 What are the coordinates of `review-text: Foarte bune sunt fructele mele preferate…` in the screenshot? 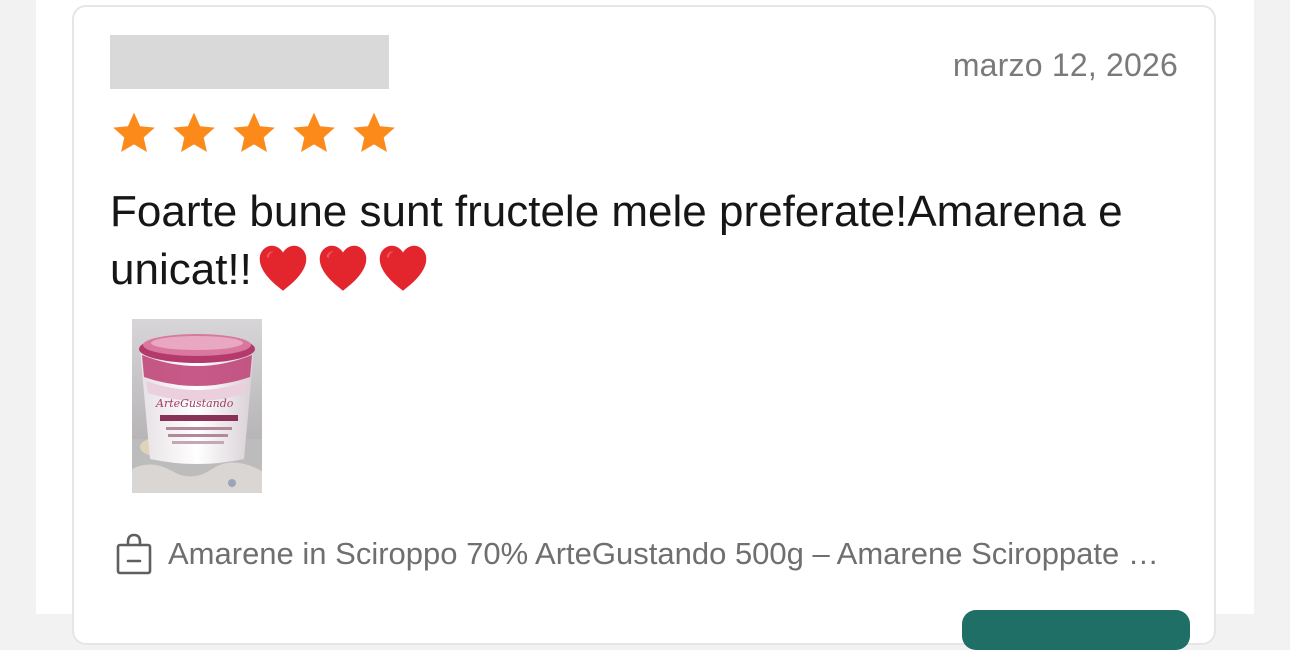 It's located at (650, 241).